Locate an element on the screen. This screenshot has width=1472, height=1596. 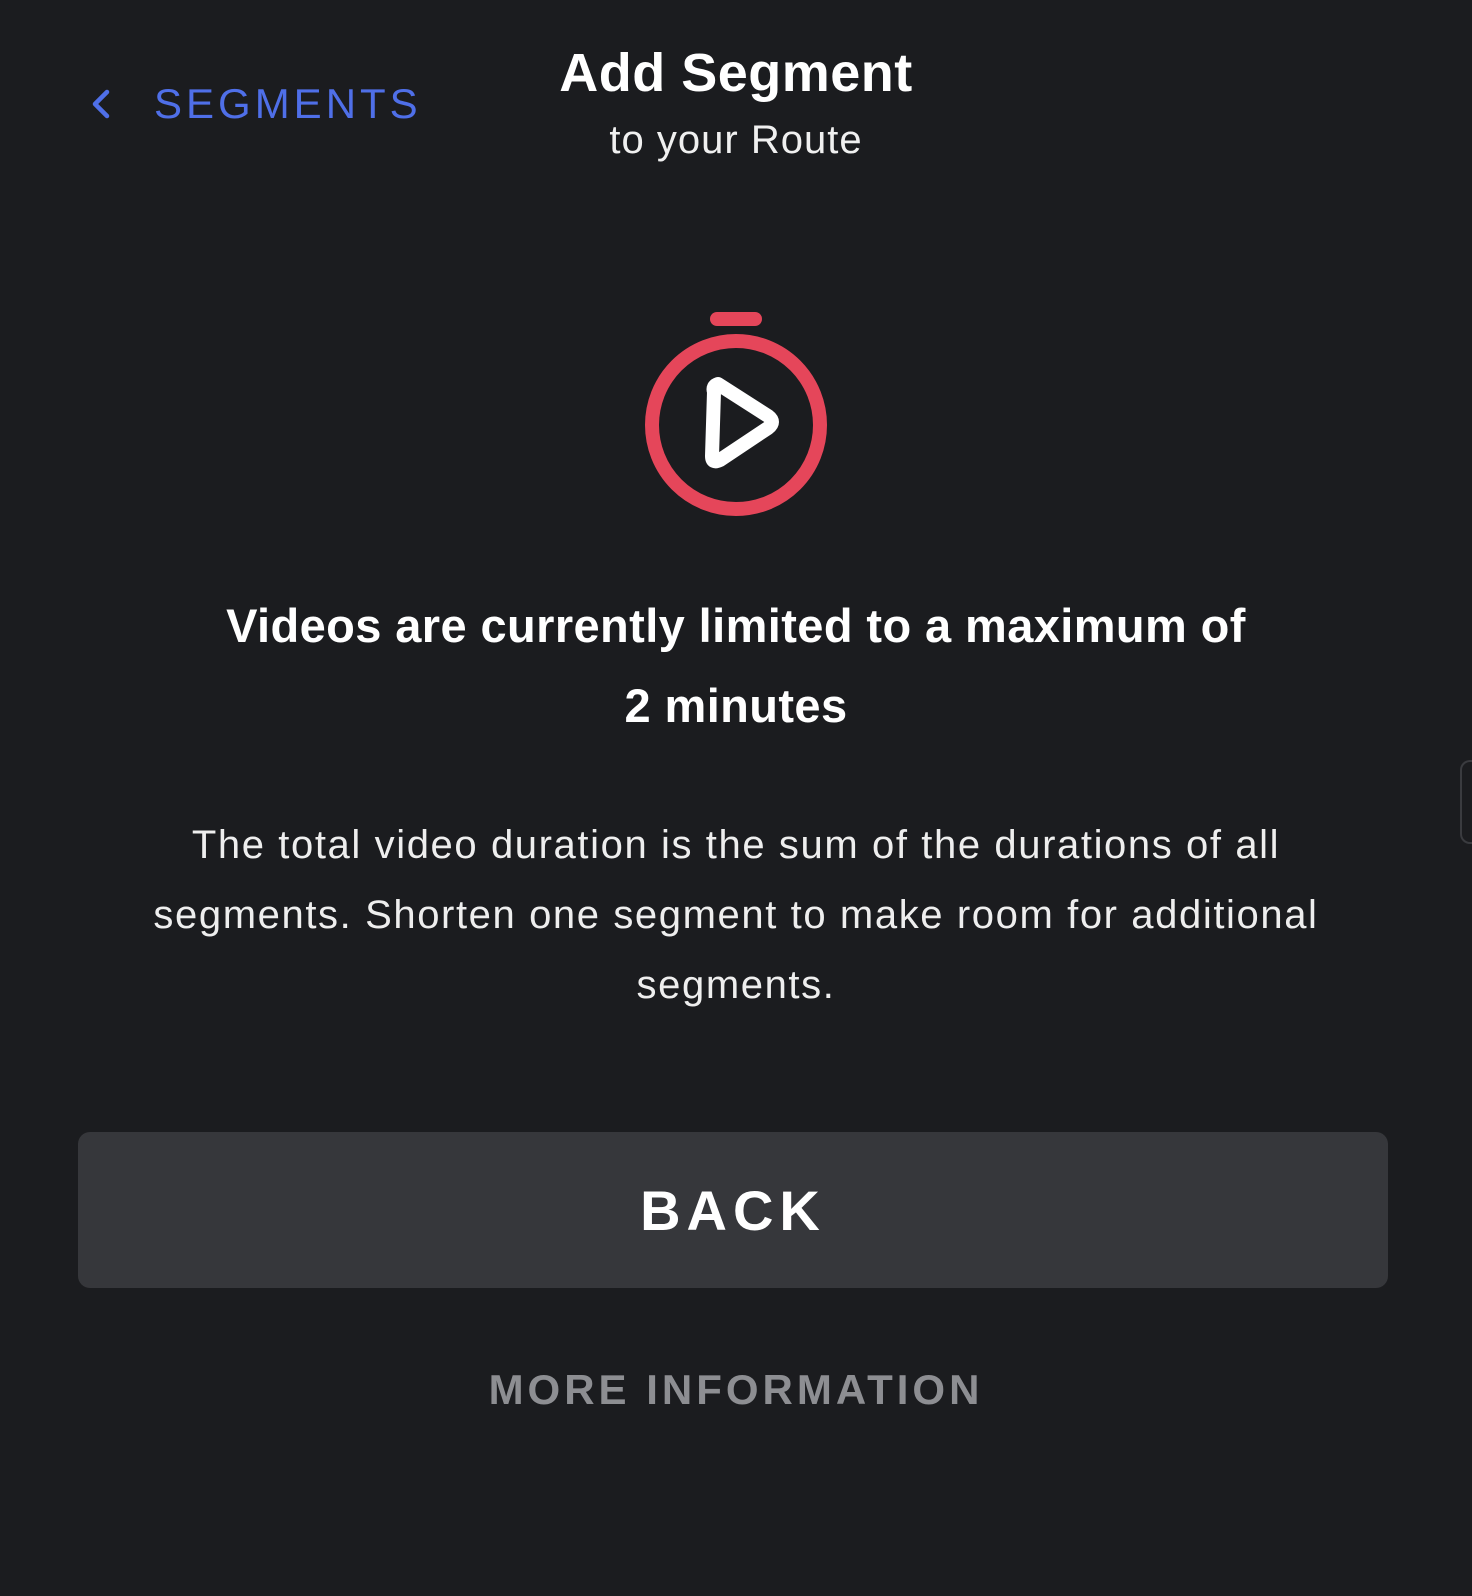
more-information-link: MORE INFORMATION is located at coordinates (736, 1390).